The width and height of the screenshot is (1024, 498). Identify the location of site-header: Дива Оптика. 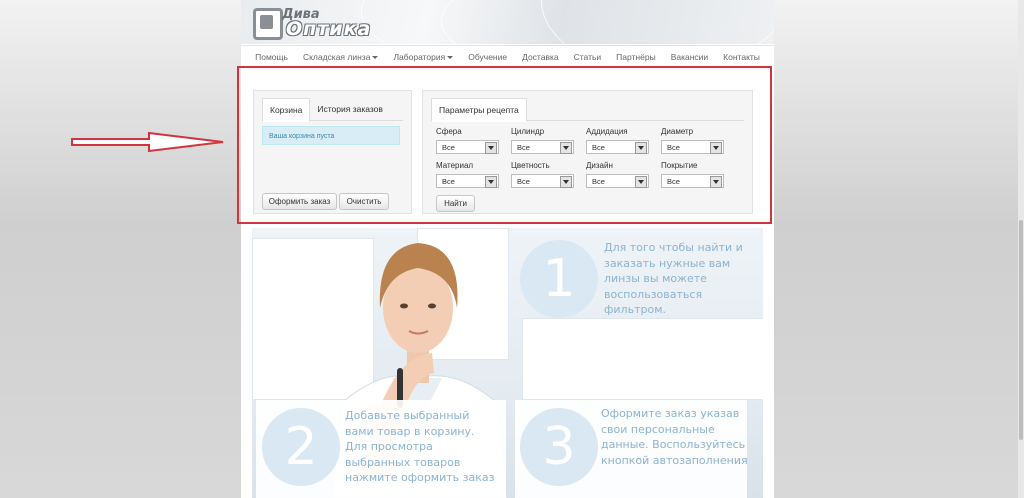
(507, 22).